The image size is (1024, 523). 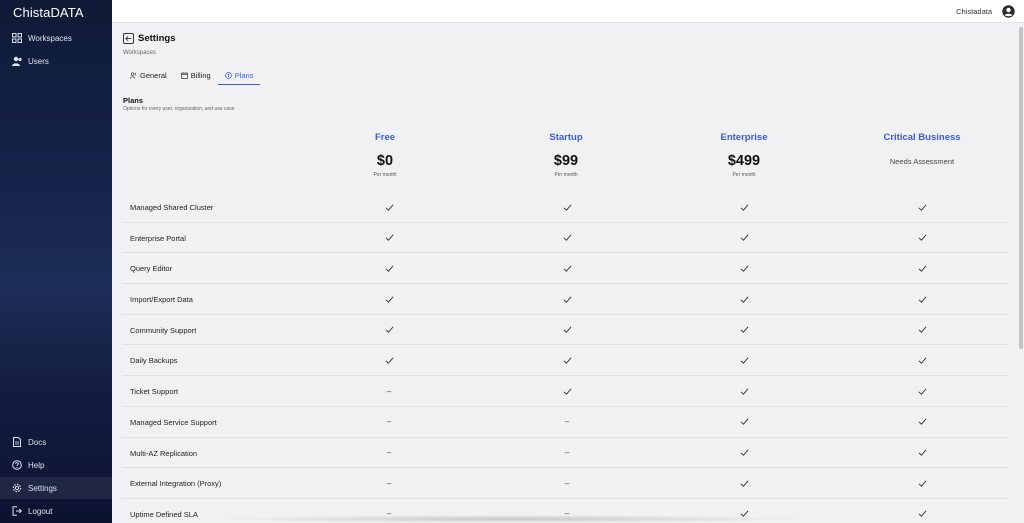 I want to click on feature-label: External Integration (Proxy), so click(x=176, y=484).